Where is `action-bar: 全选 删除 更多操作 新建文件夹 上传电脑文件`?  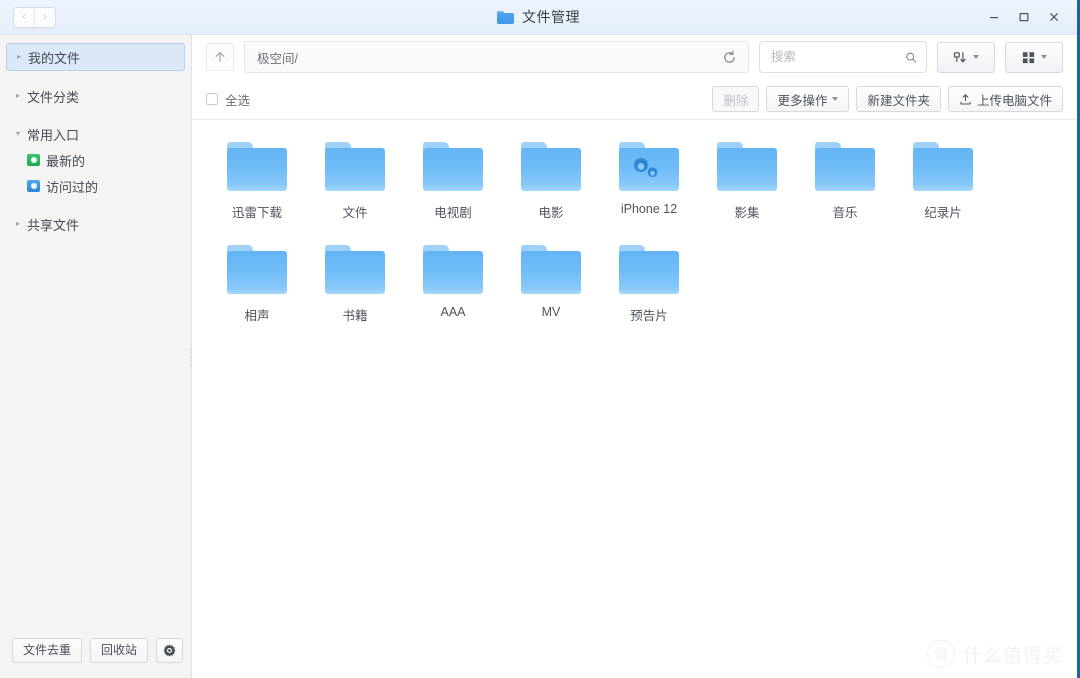
action-bar: 全选 删除 更多操作 新建文件夹 上传电脑文件 is located at coordinates (634, 99).